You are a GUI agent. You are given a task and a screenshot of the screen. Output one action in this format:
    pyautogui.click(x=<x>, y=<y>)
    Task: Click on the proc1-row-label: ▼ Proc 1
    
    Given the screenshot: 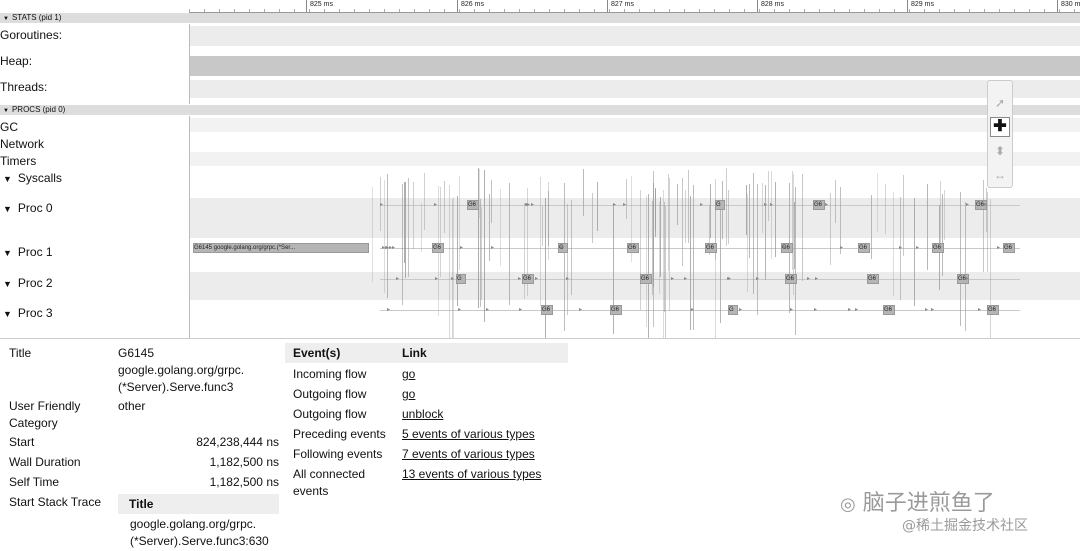 What is the action you would take?
    pyautogui.click(x=26, y=252)
    